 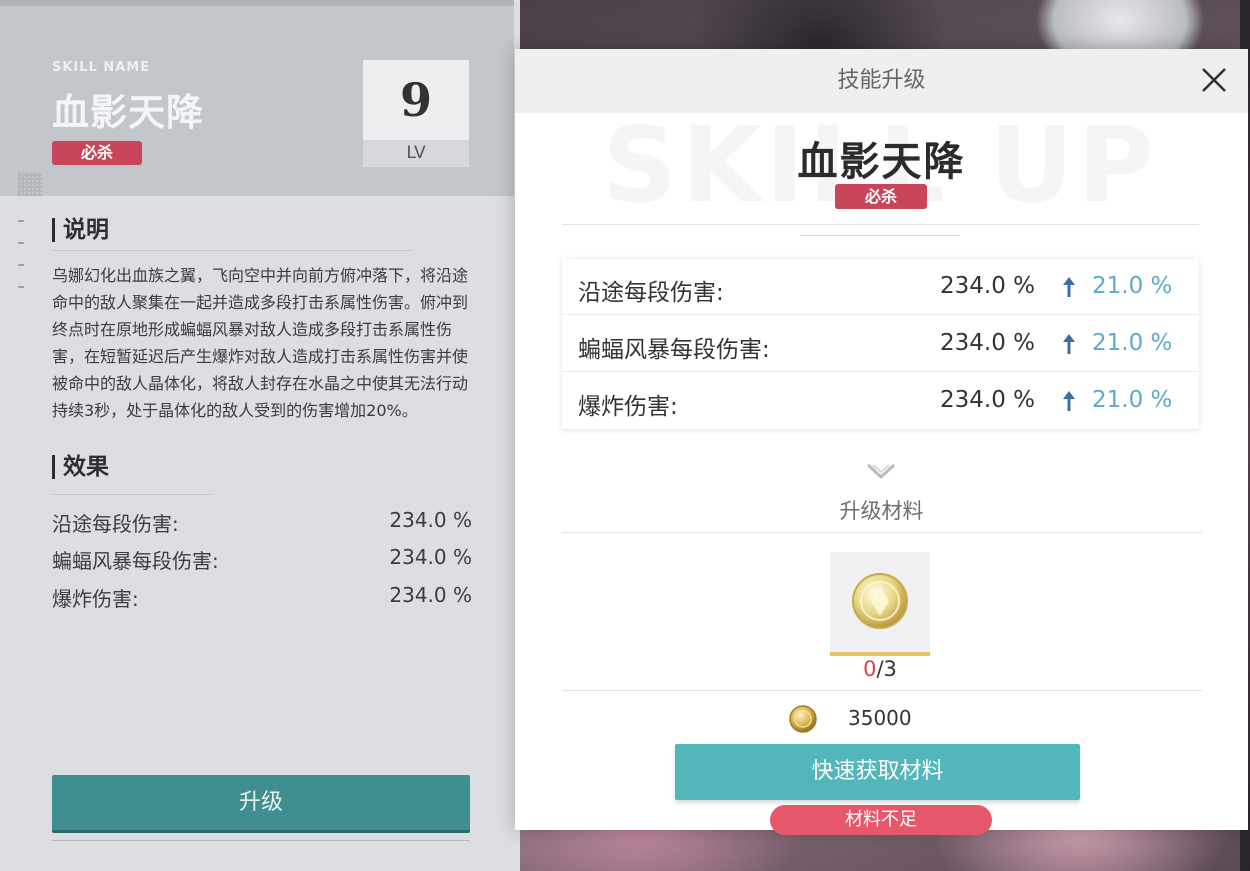 What do you see at coordinates (262, 598) in the screenshot?
I see `effect-row: 爆炸伤害: 234.0 %` at bounding box center [262, 598].